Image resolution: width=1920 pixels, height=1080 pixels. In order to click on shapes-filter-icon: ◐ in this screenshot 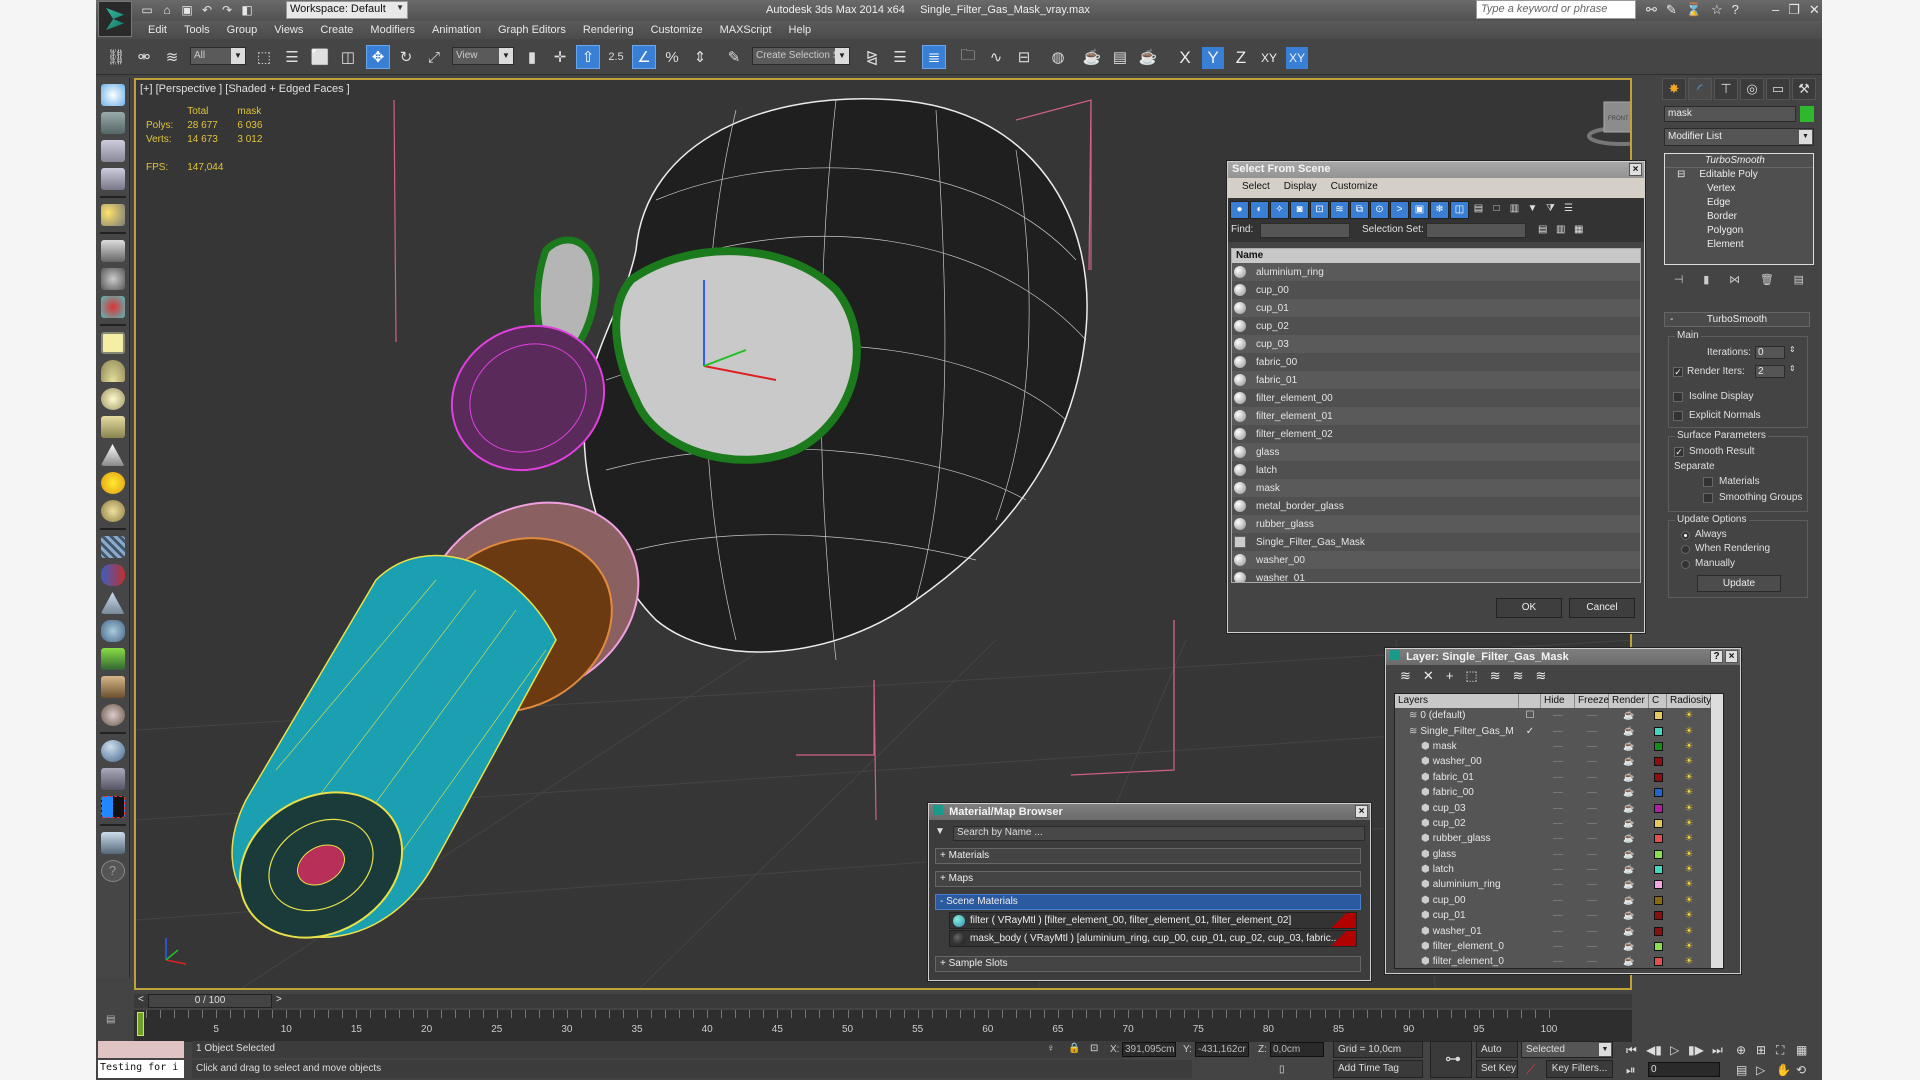, I will do `click(1259, 210)`.